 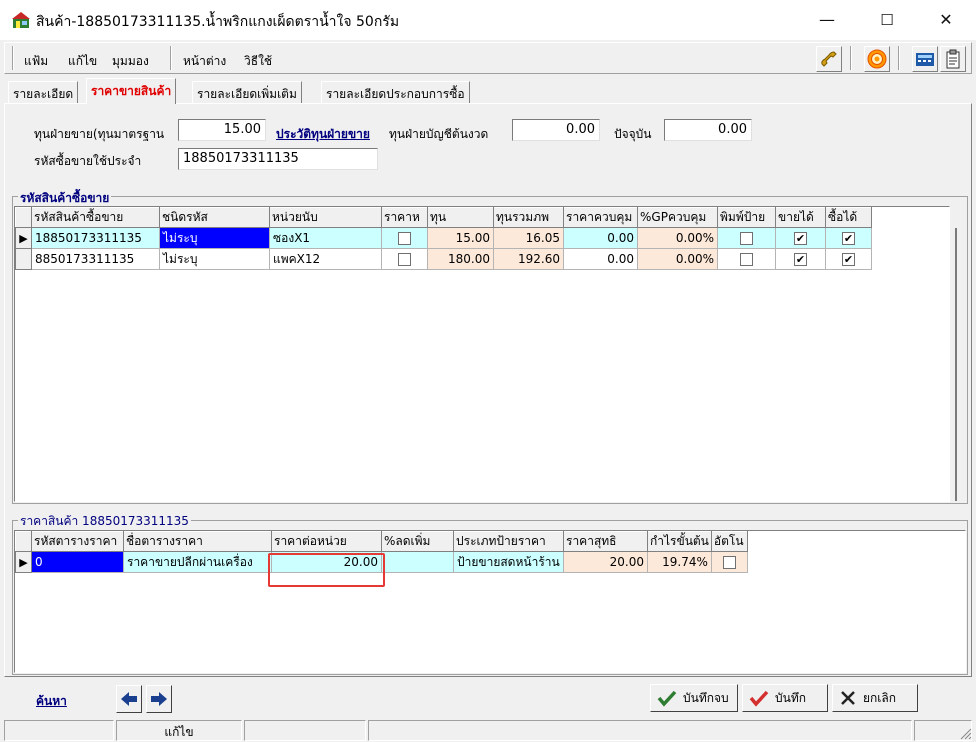 I want to click on auto-cell, so click(x=729, y=562).